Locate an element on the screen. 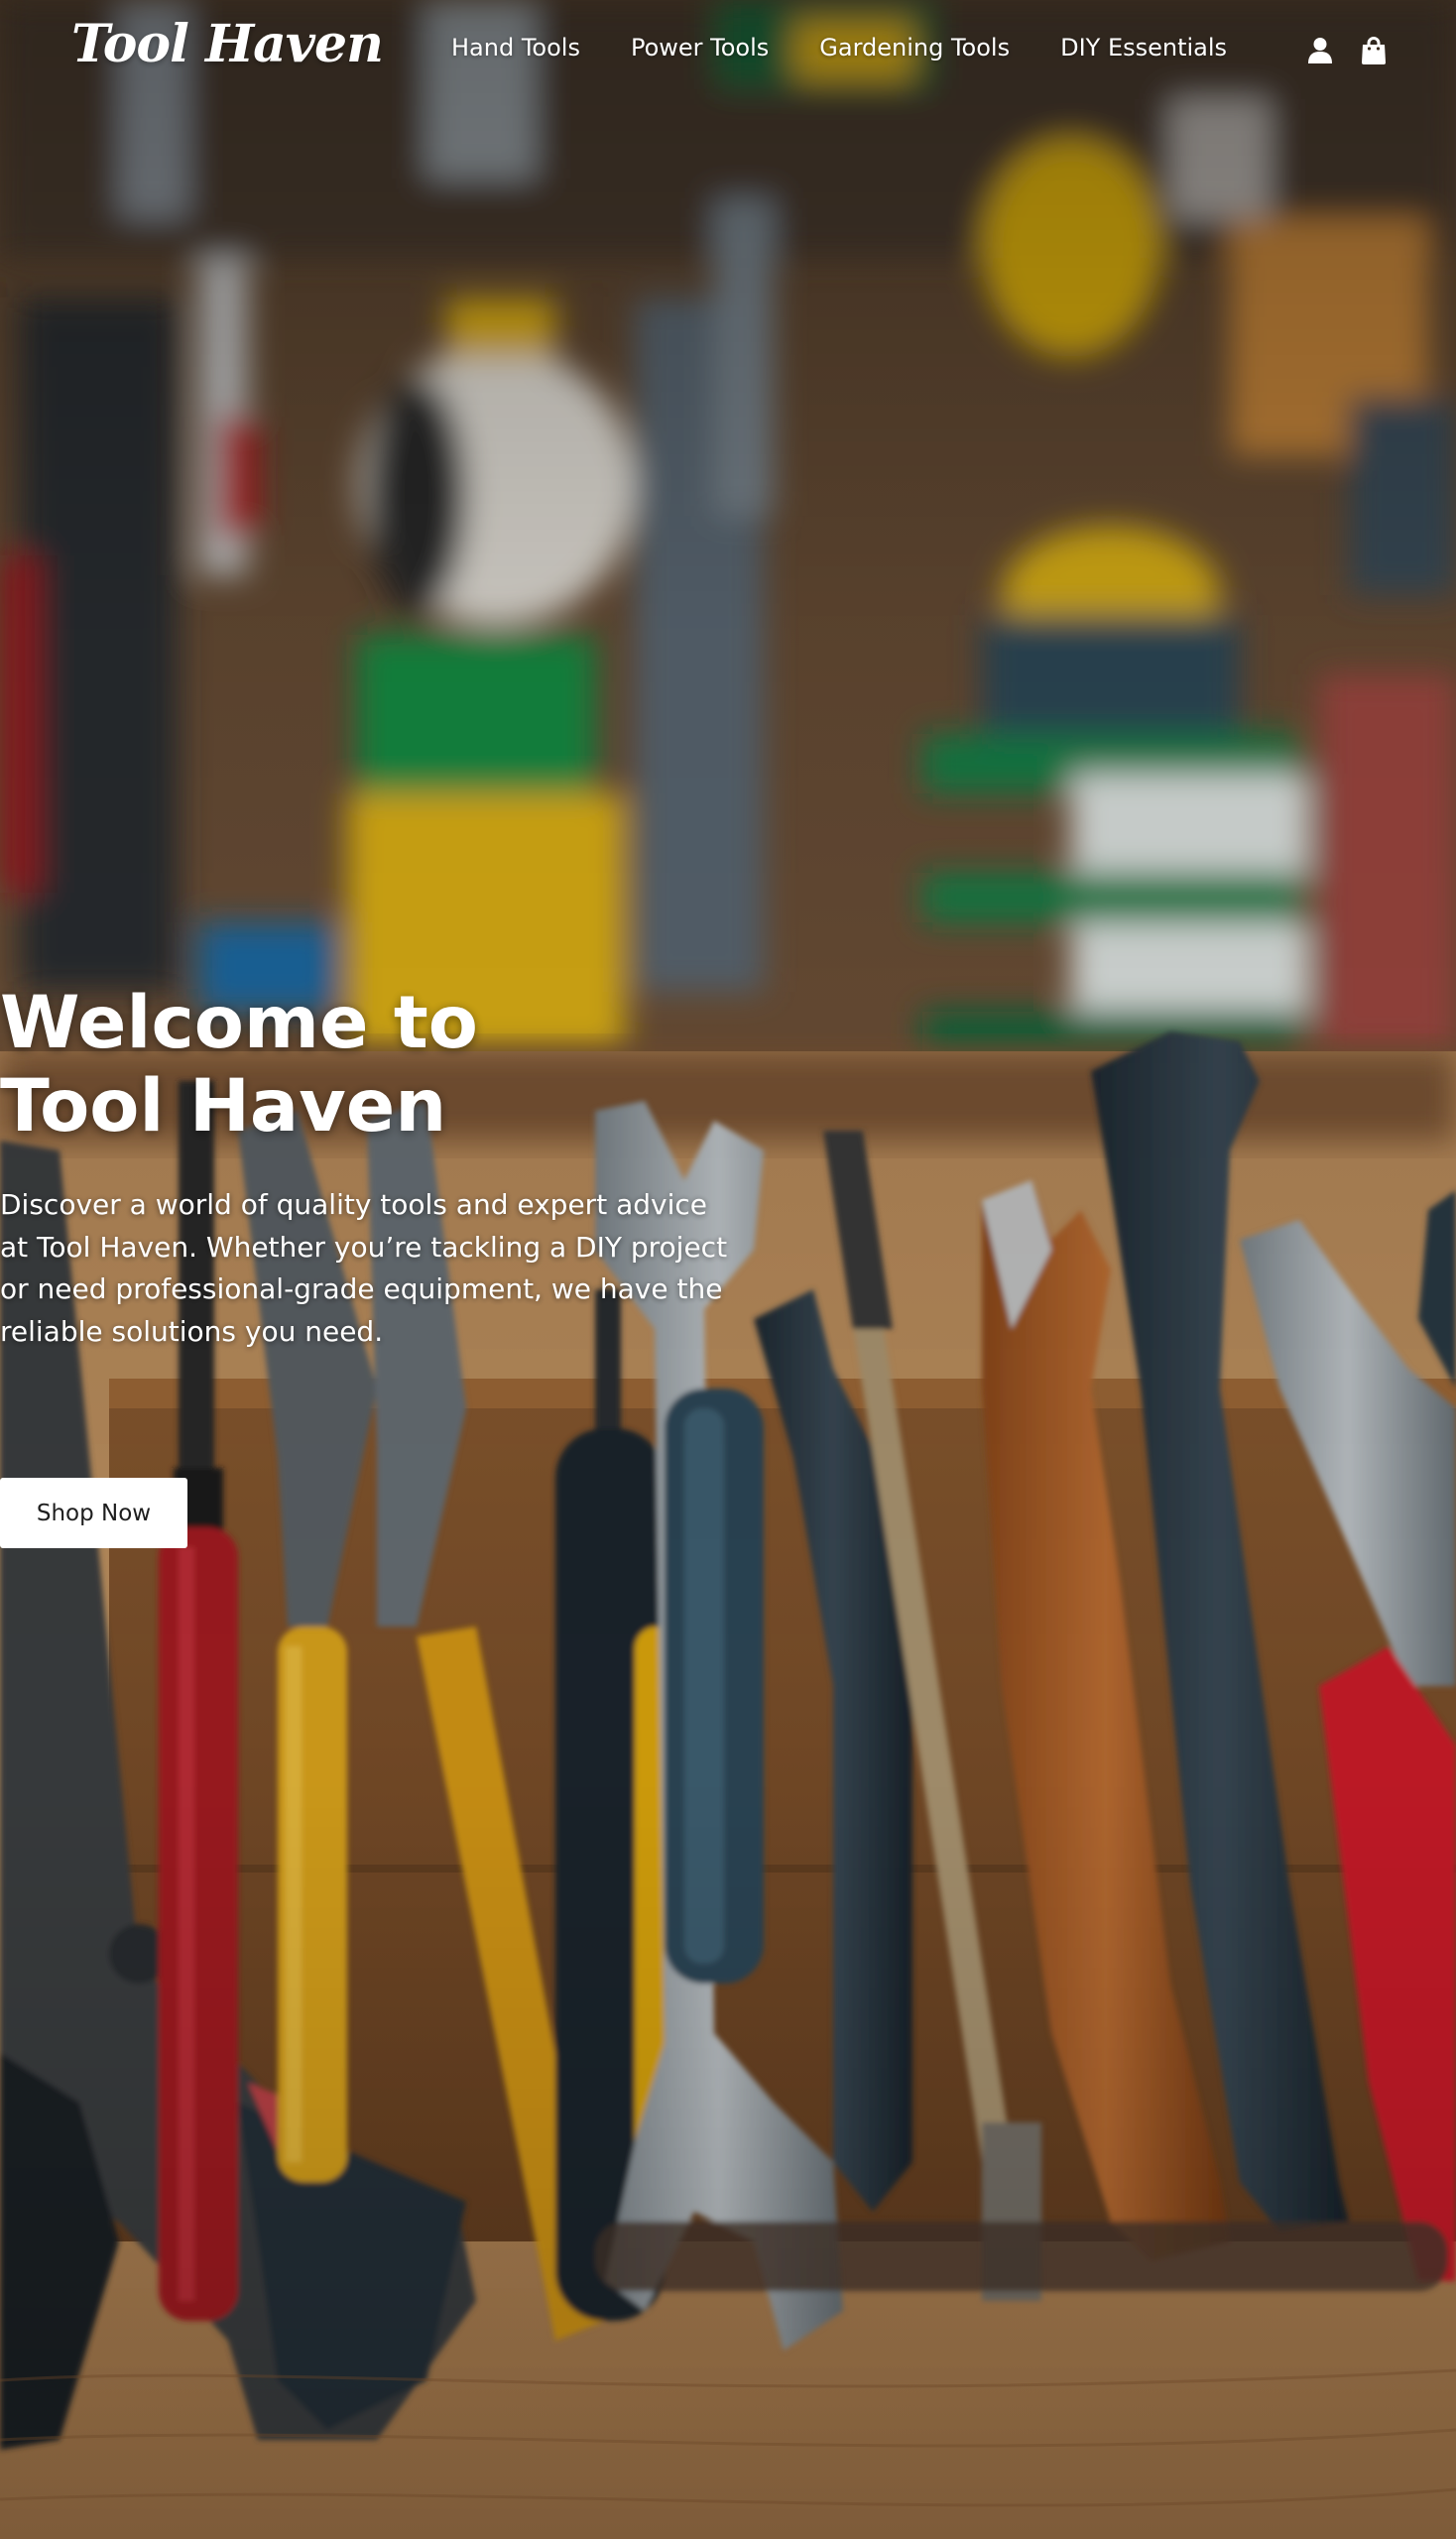 The width and height of the screenshot is (1456, 2539). shopping-bag-icon is located at coordinates (1374, 51).